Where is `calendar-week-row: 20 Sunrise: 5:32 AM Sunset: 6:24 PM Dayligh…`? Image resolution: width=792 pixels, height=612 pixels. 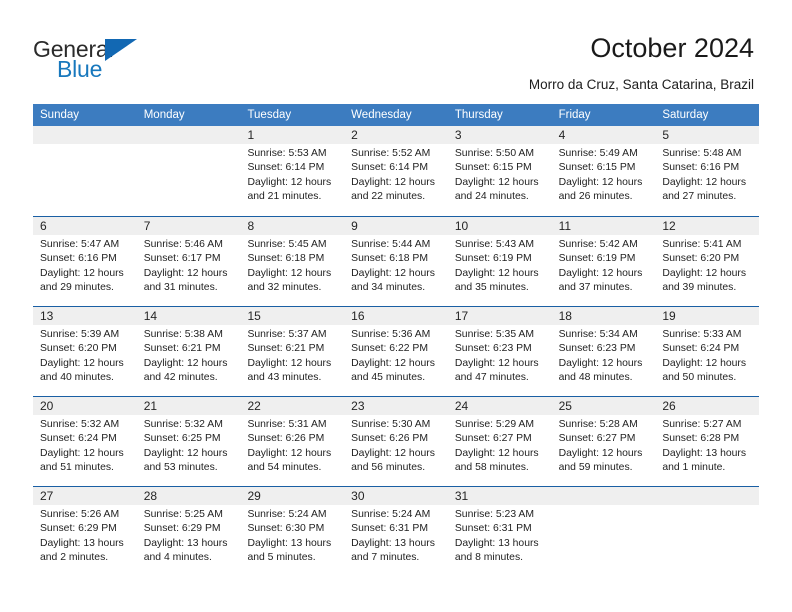 calendar-week-row: 20 Sunrise: 5:32 AM Sunset: 6:24 PM Dayligh… is located at coordinates (396, 441).